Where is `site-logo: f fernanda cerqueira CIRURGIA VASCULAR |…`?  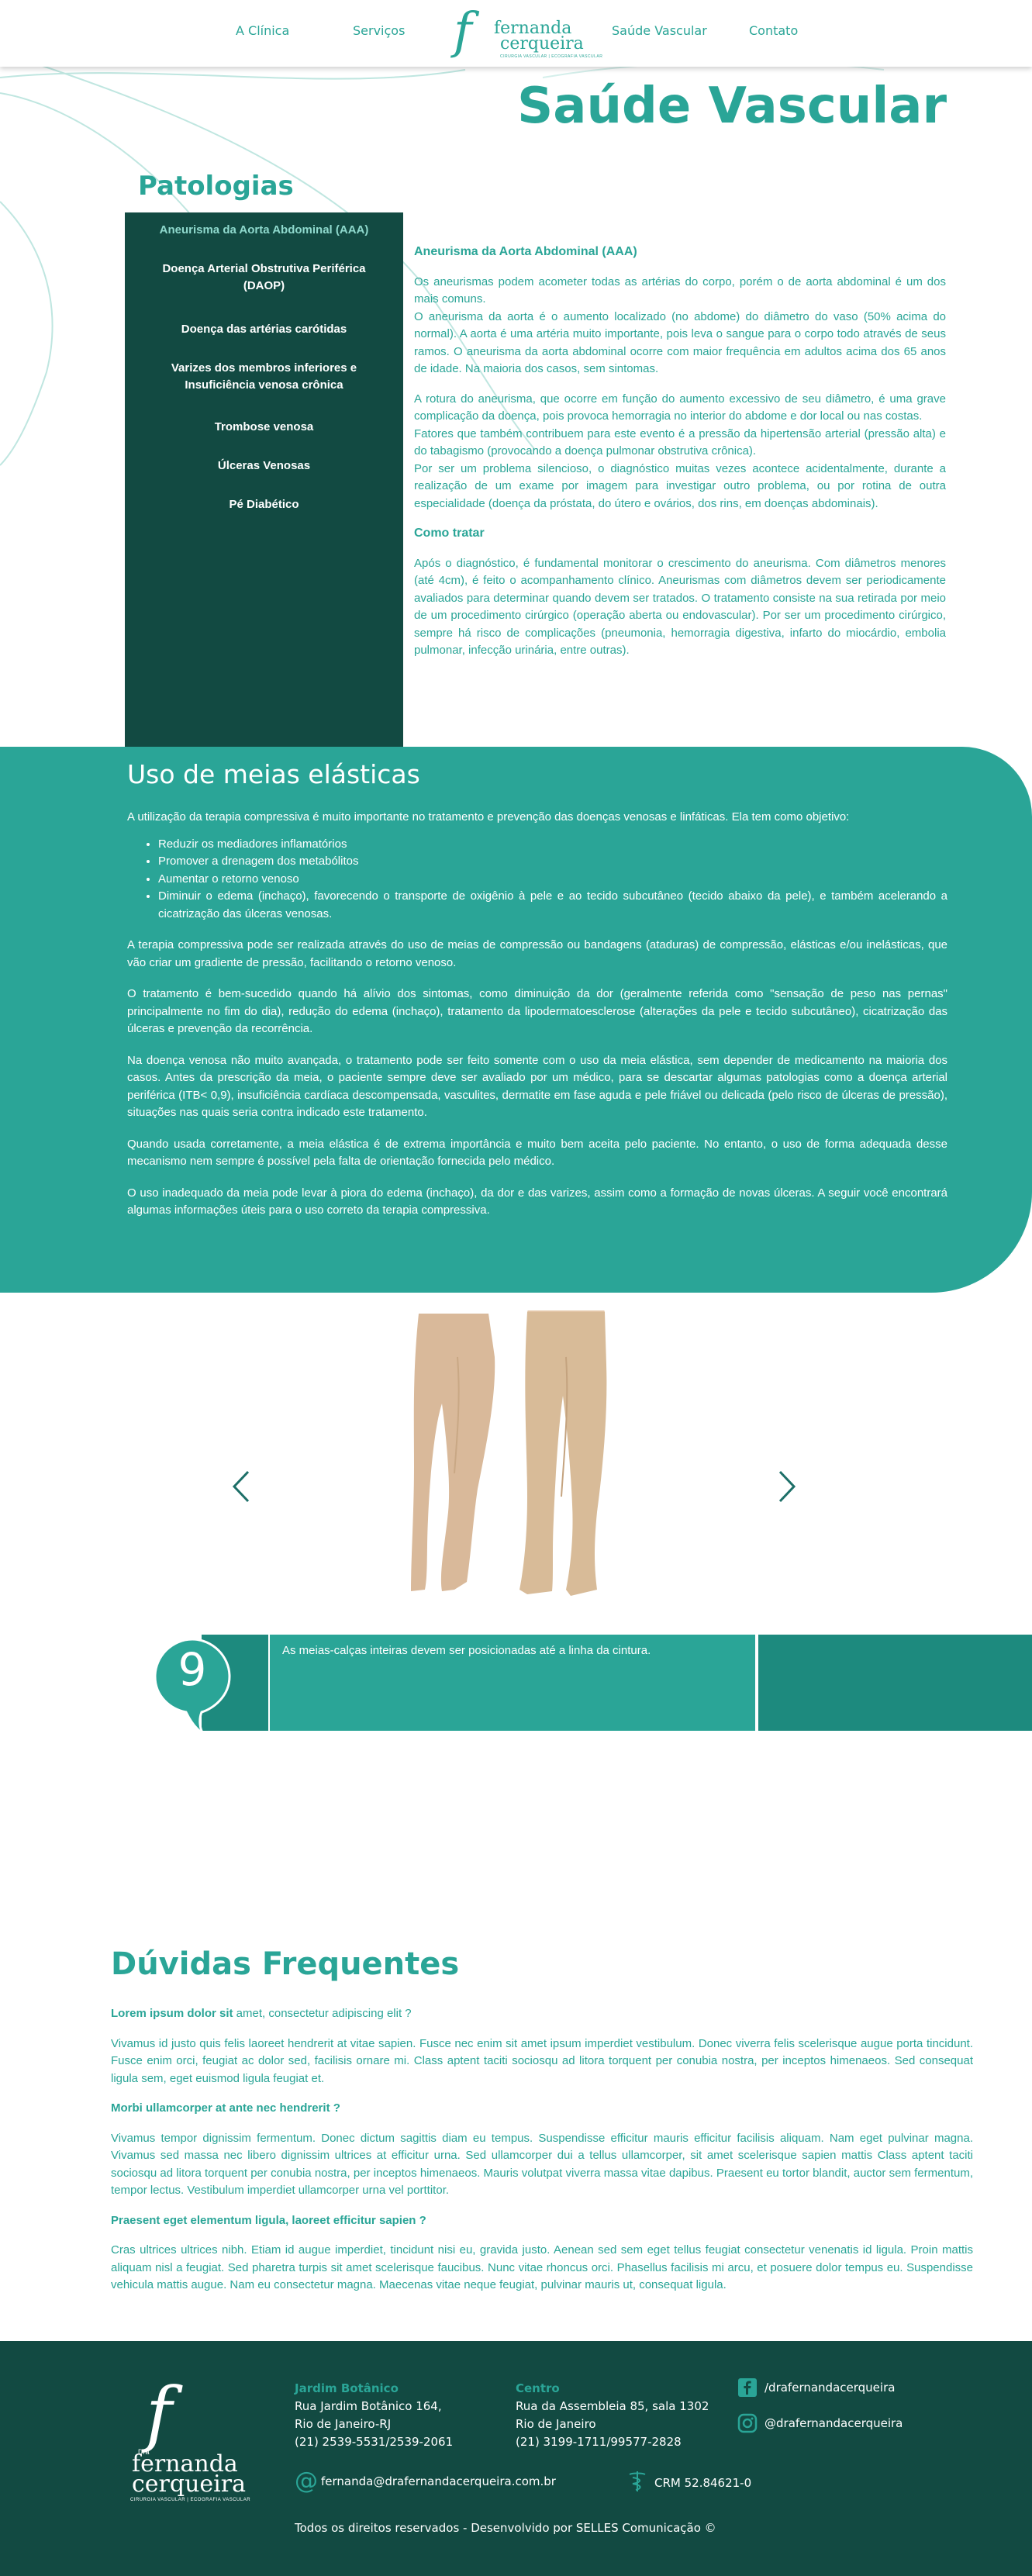 site-logo: f fernanda cerqueira CIRURGIA VASCULAR |… is located at coordinates (528, 32).